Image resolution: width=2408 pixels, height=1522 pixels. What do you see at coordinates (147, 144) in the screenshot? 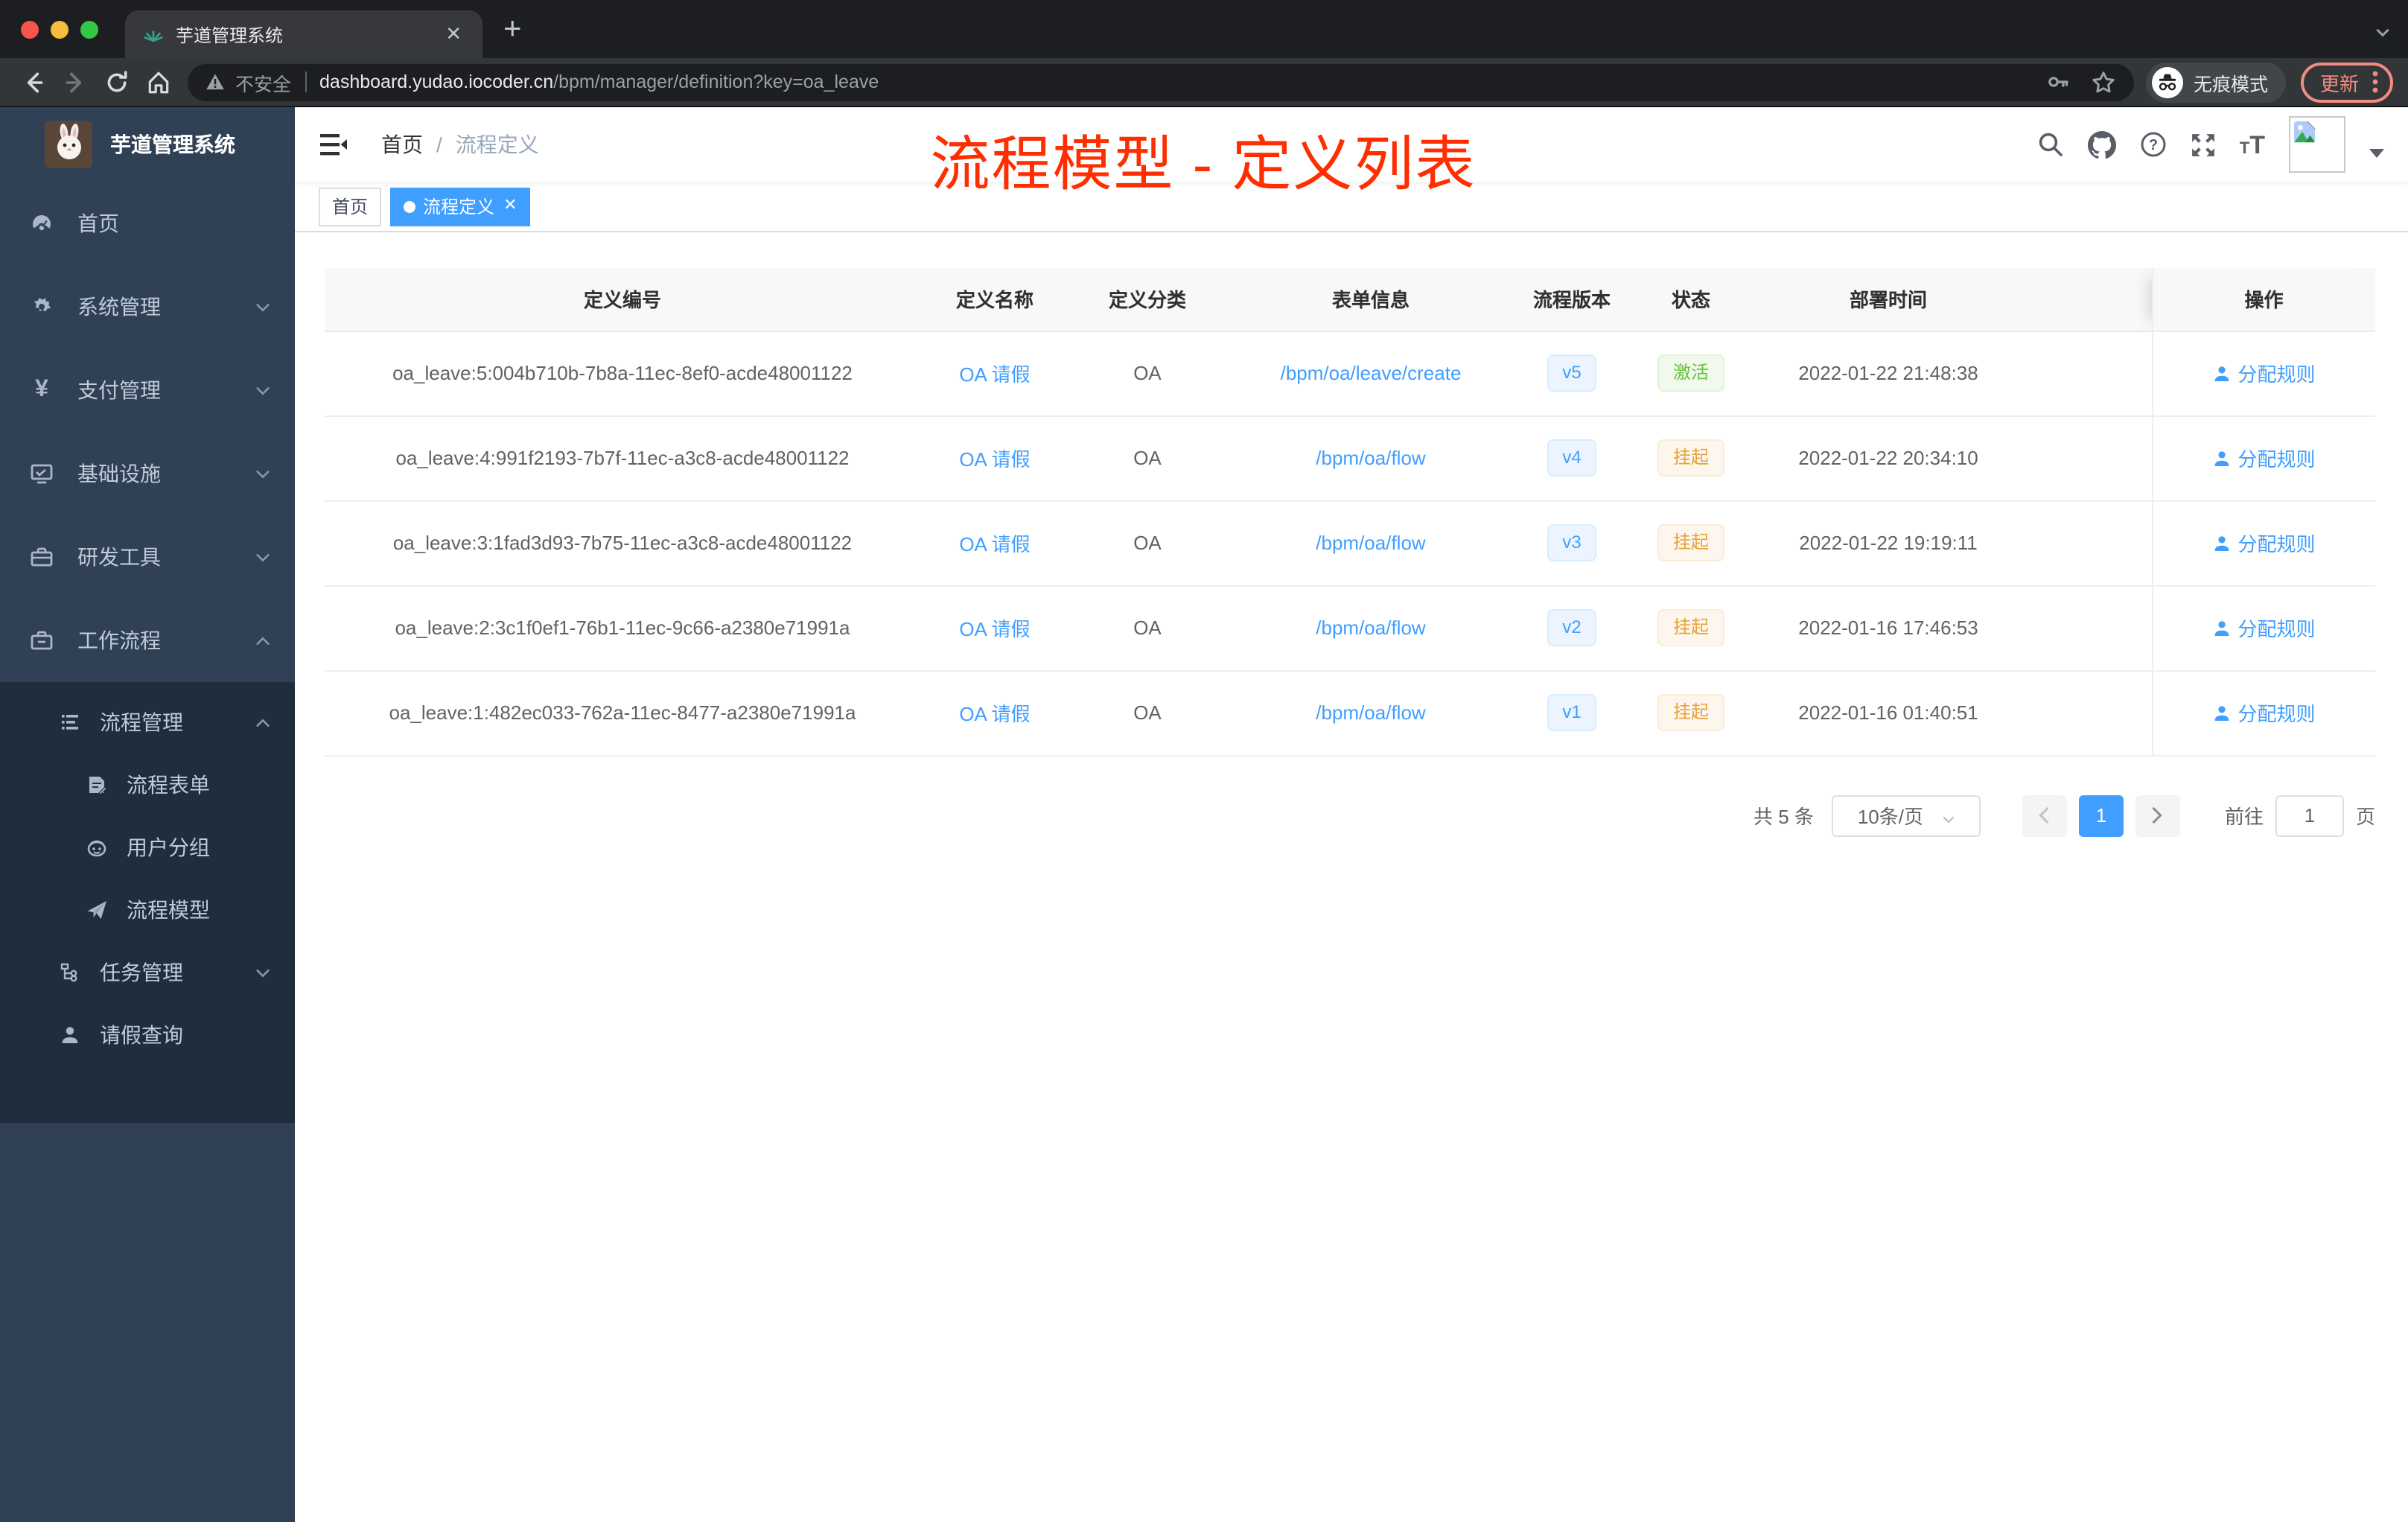
I see `sidebar-logo: 芋道管理系统` at bounding box center [147, 144].